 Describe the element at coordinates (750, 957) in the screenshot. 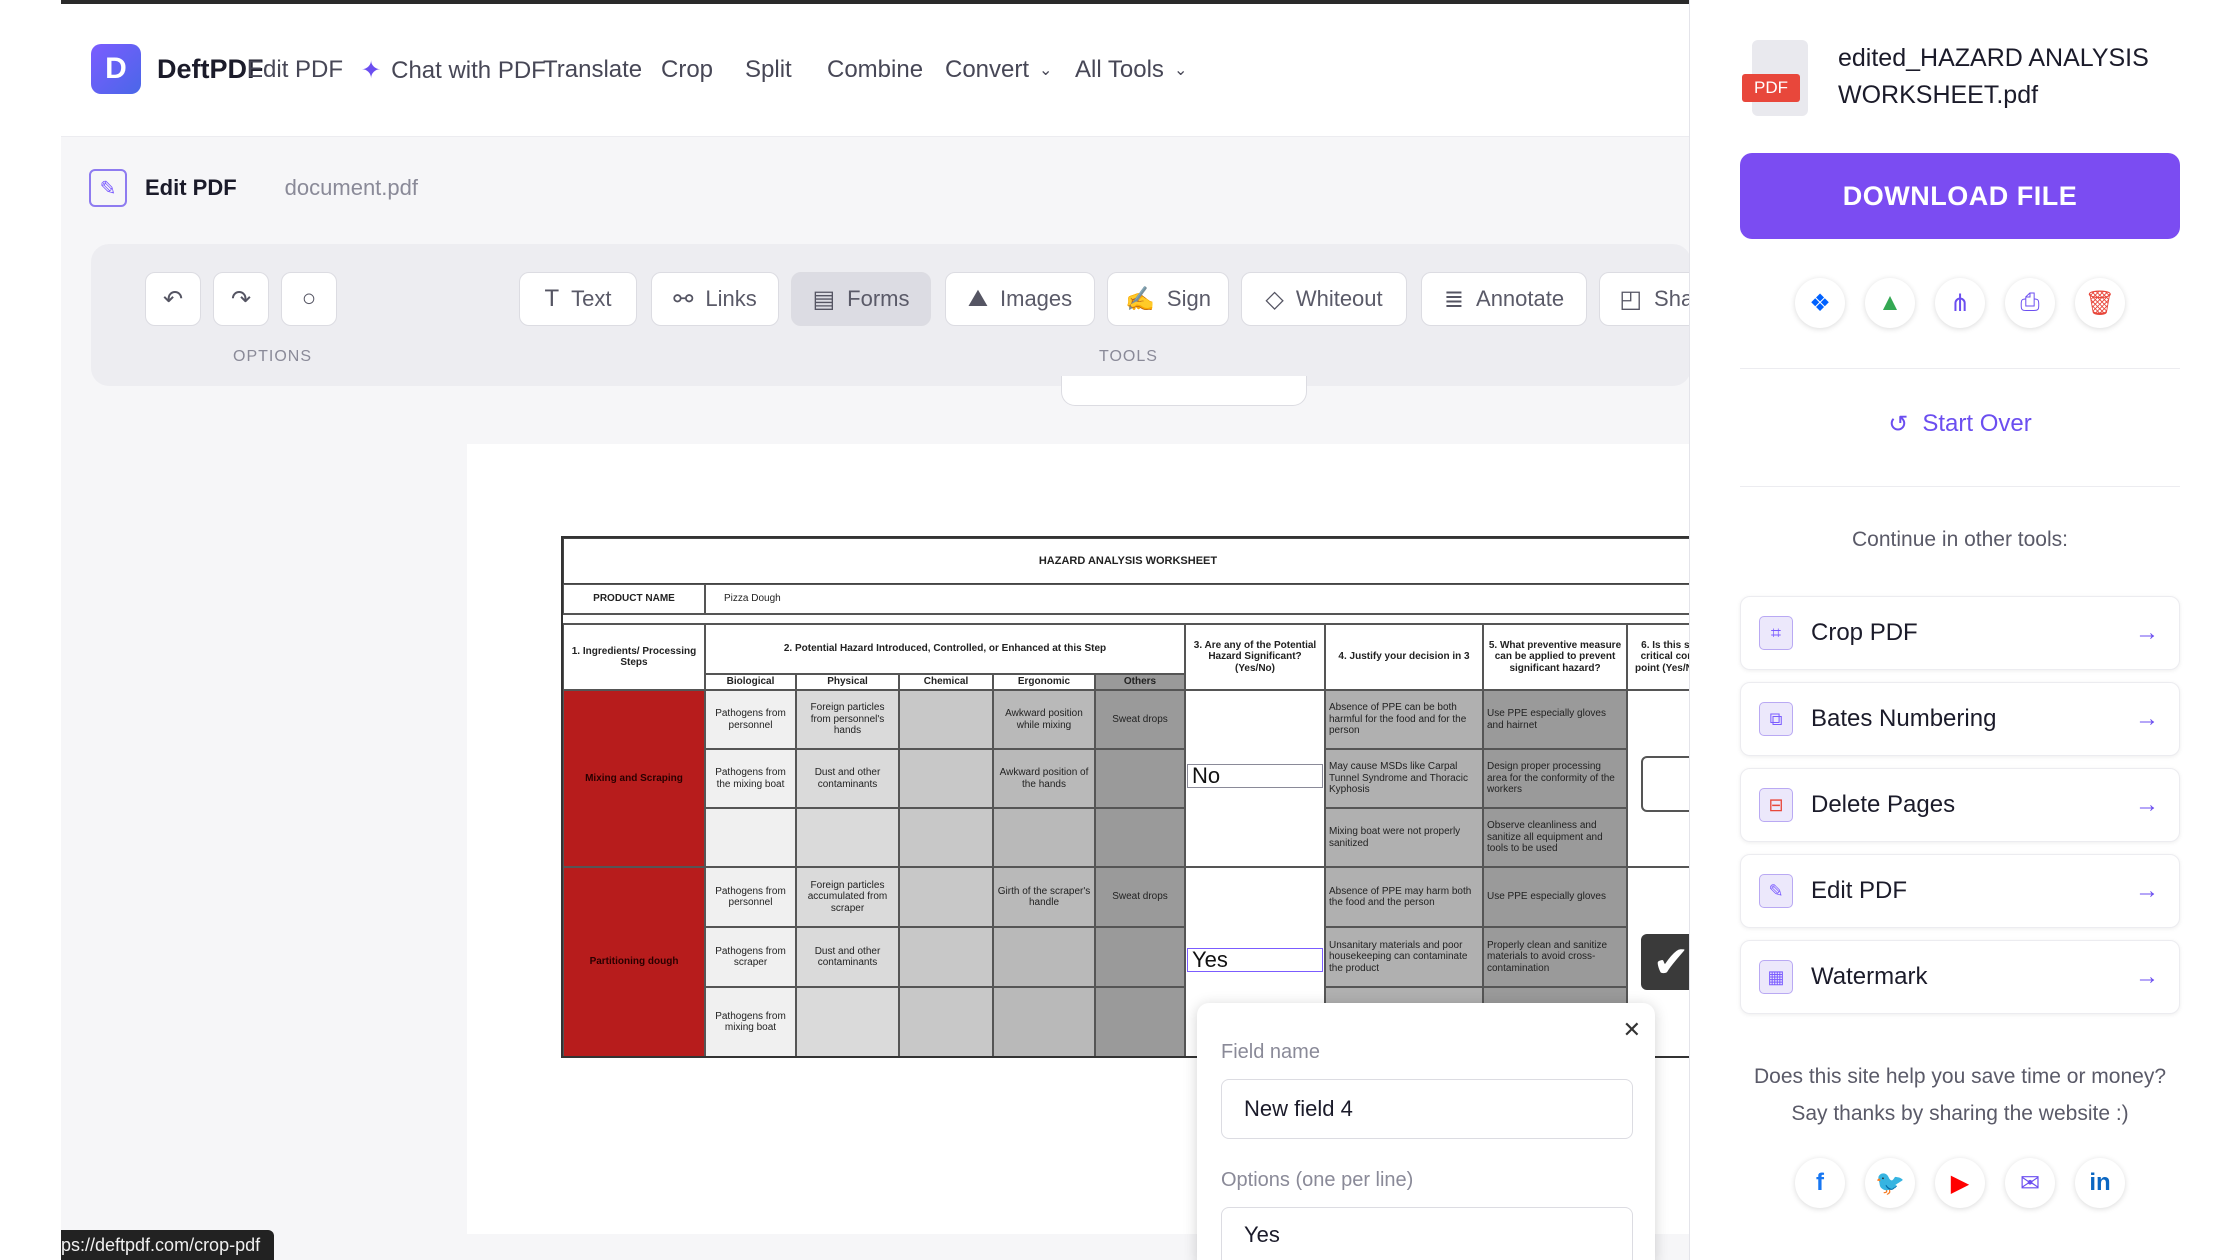

I see `cell-bio-5: Pathogens from scraper` at that location.